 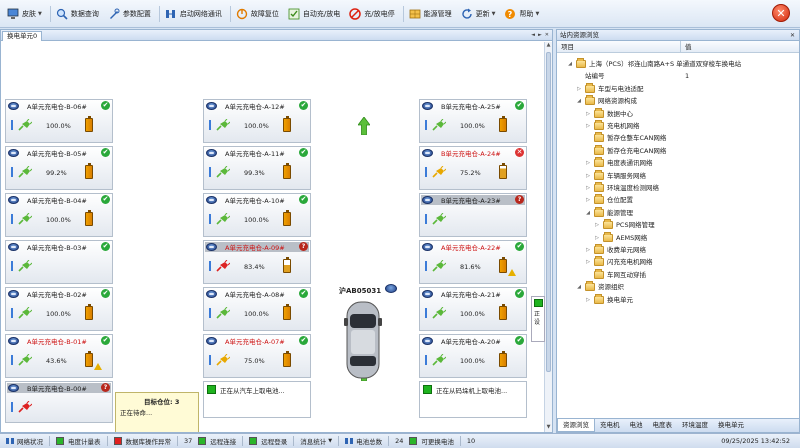 I want to click on toolbar-button-0: 皮肤 ▼, so click(x=24, y=14).